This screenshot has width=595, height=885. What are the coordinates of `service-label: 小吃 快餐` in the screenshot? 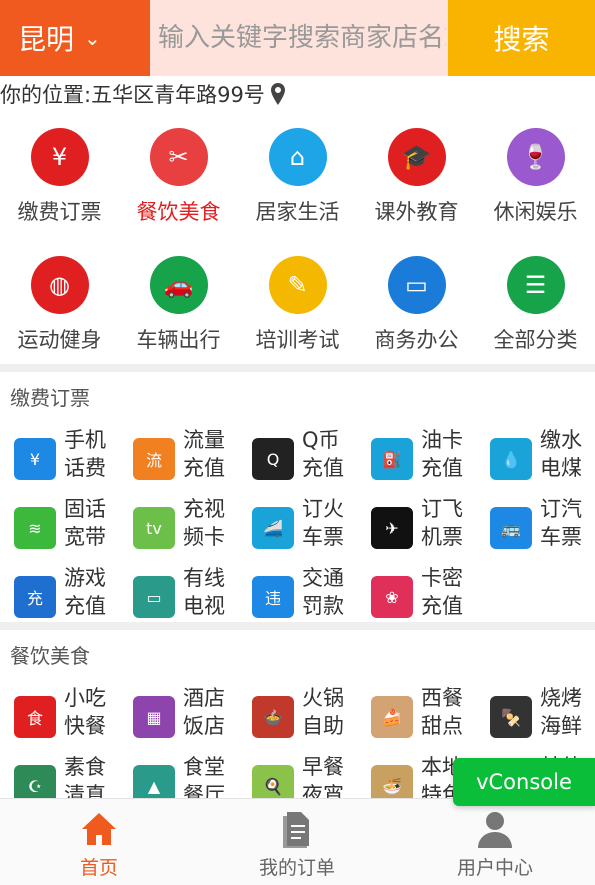 It's located at (89, 712).